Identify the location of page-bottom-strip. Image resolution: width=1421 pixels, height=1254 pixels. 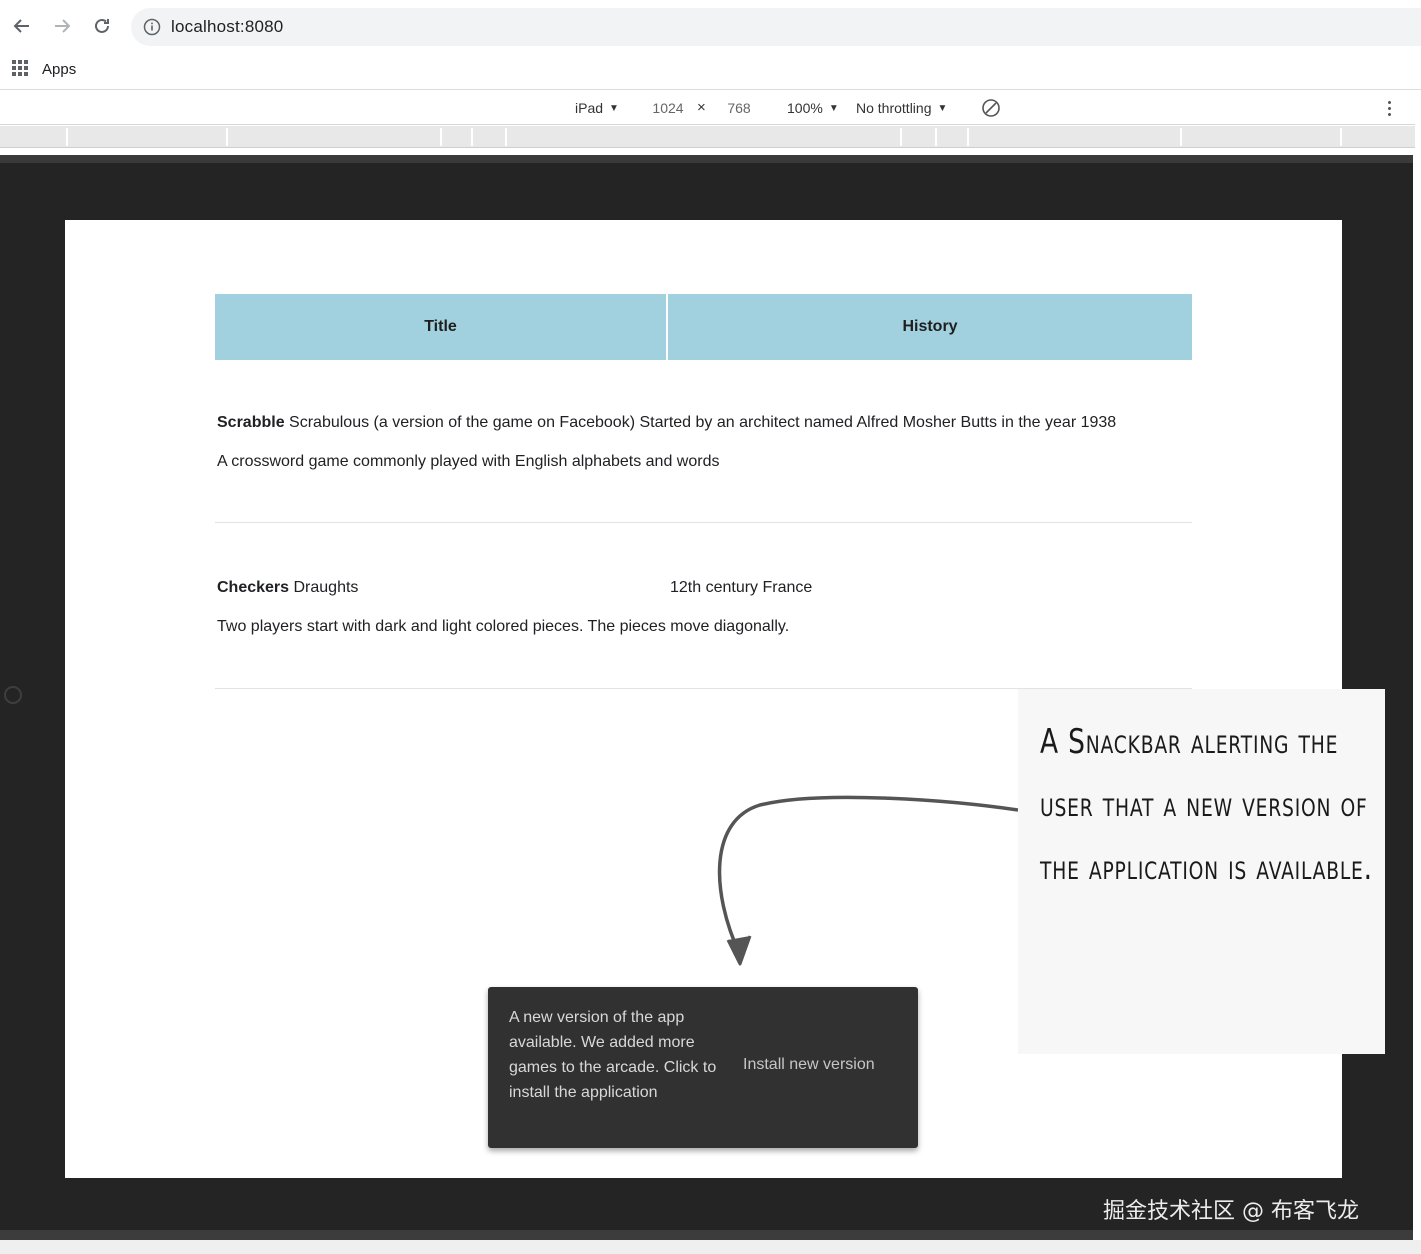
(710, 1247).